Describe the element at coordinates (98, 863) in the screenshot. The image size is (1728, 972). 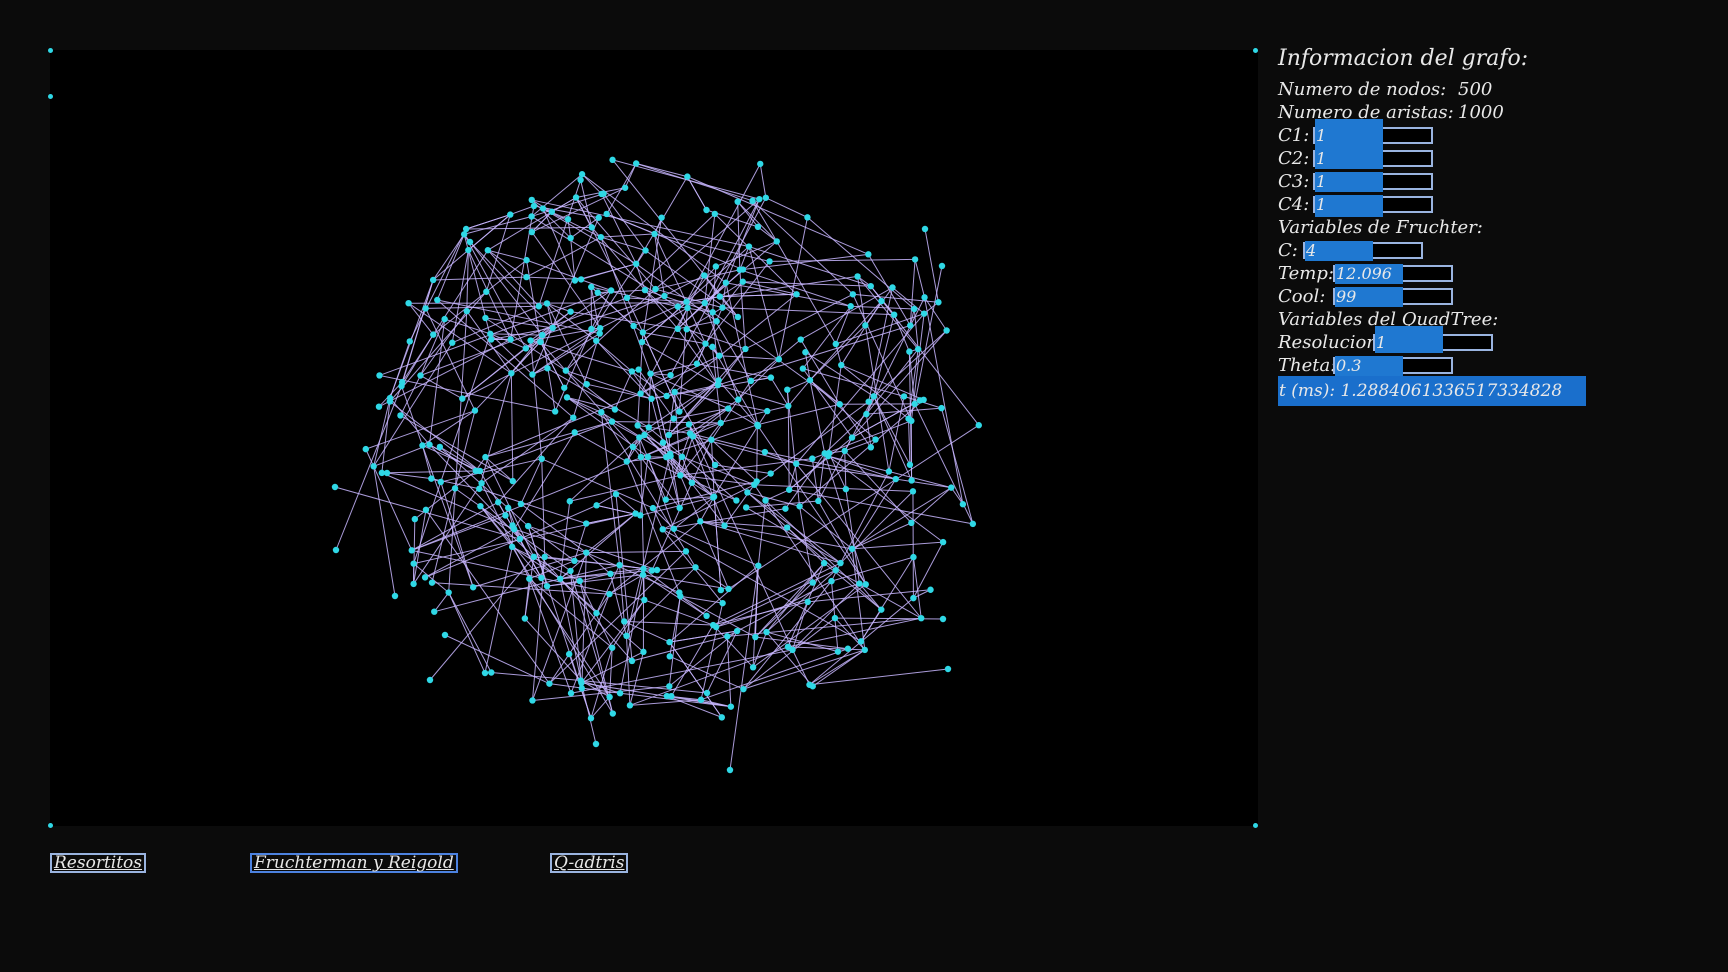
I see `springs-button: Resortitos` at that location.